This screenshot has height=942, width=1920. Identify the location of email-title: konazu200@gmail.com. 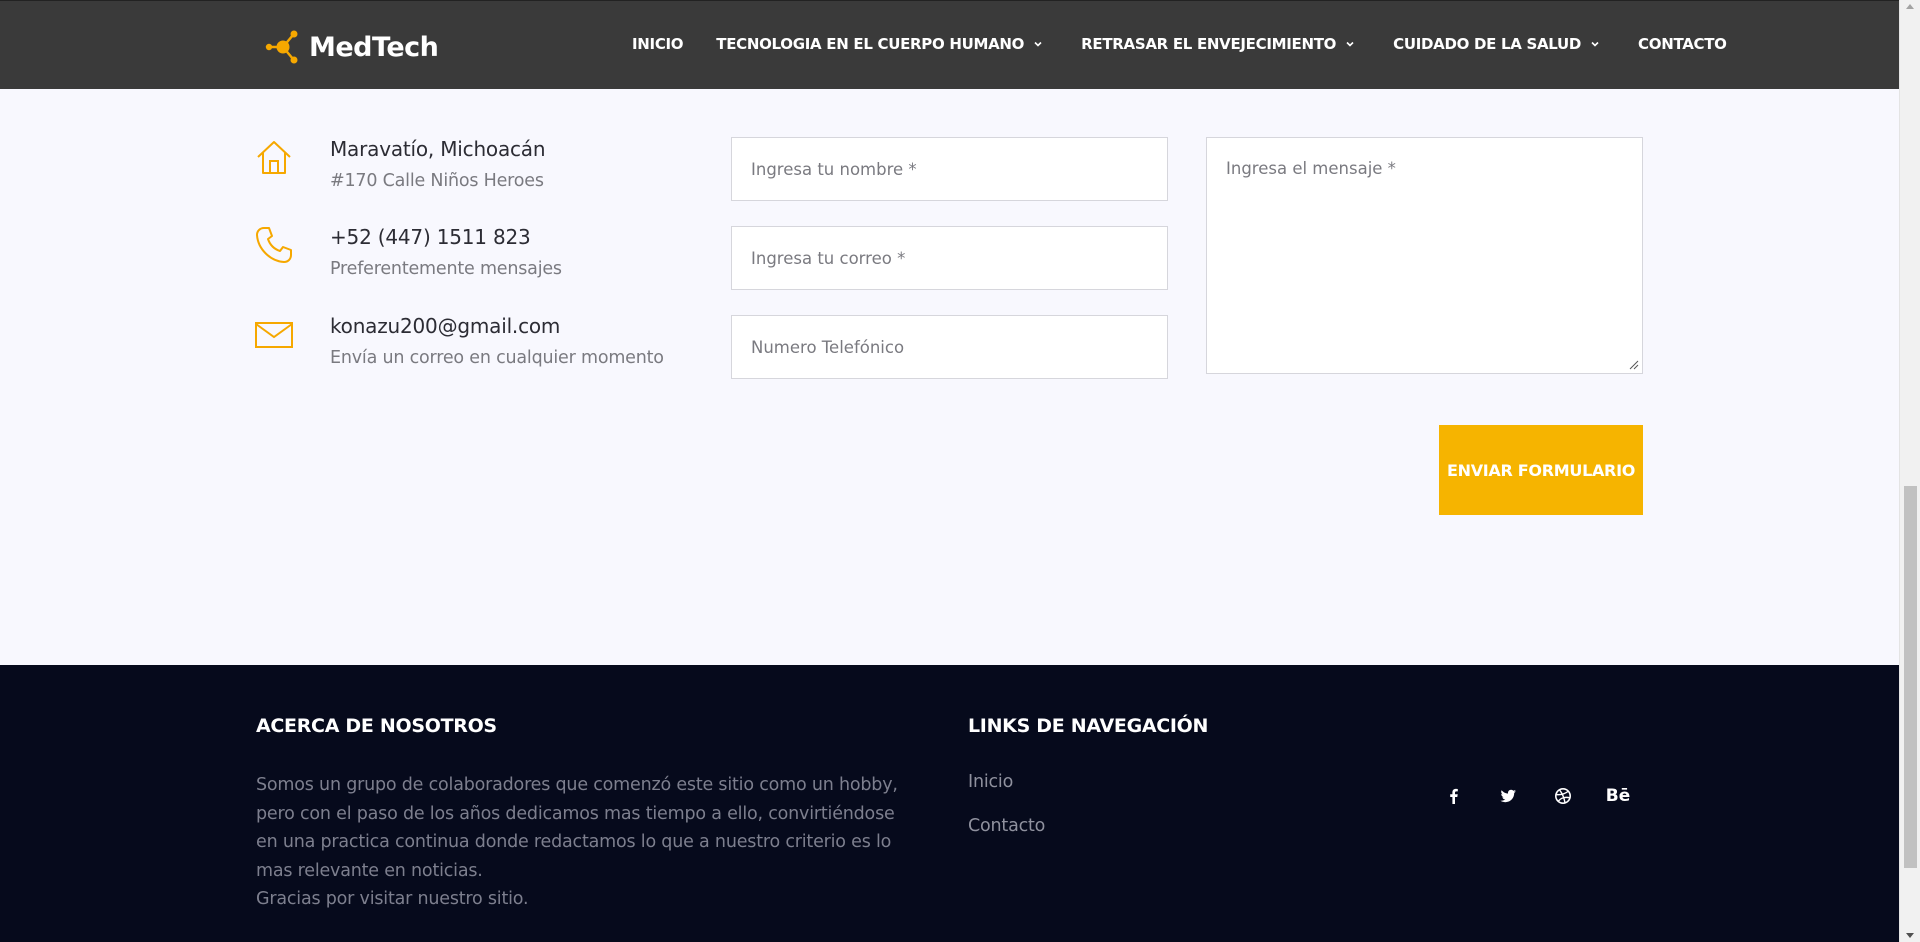
(445, 326).